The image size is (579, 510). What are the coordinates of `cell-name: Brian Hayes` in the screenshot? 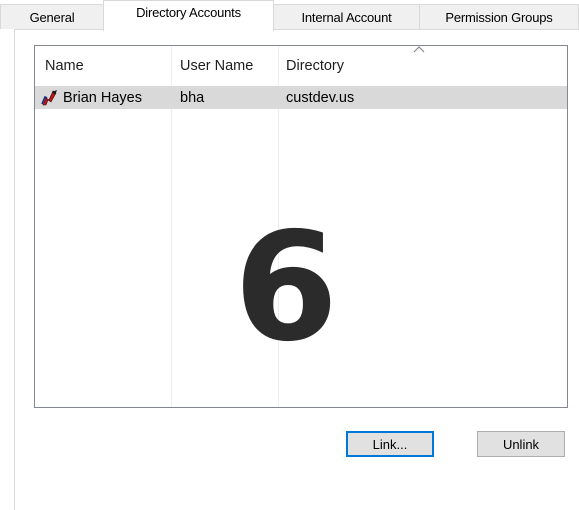 It's located at (102, 97).